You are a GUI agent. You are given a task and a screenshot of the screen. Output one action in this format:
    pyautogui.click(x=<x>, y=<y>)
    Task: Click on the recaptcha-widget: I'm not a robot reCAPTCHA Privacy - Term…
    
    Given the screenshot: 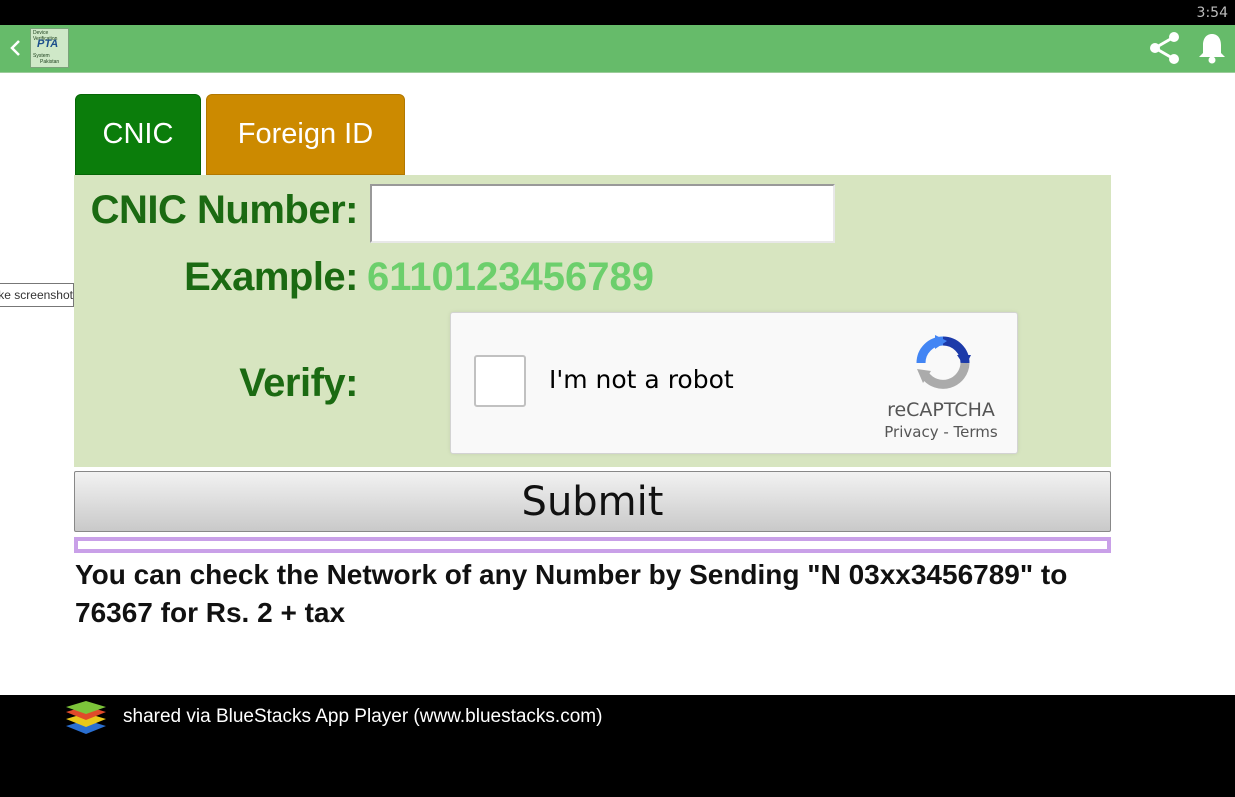 What is the action you would take?
    pyautogui.click(x=734, y=383)
    